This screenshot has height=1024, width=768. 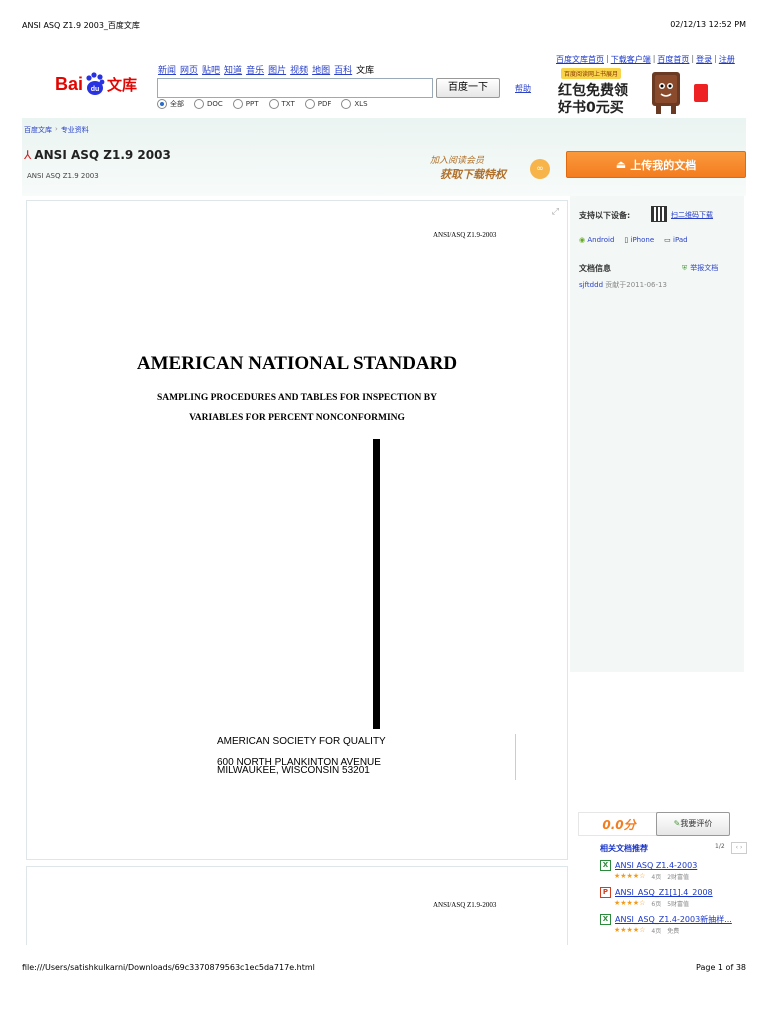 I want to click on baidu-logo: Bai du 文库, so click(x=96, y=84).